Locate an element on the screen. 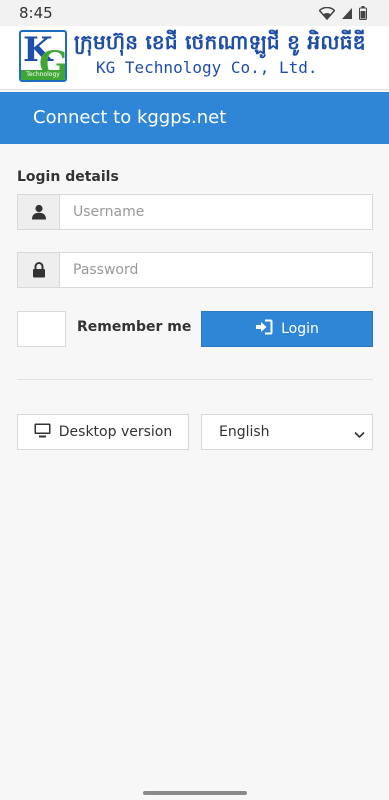  language-value: English is located at coordinates (244, 432).